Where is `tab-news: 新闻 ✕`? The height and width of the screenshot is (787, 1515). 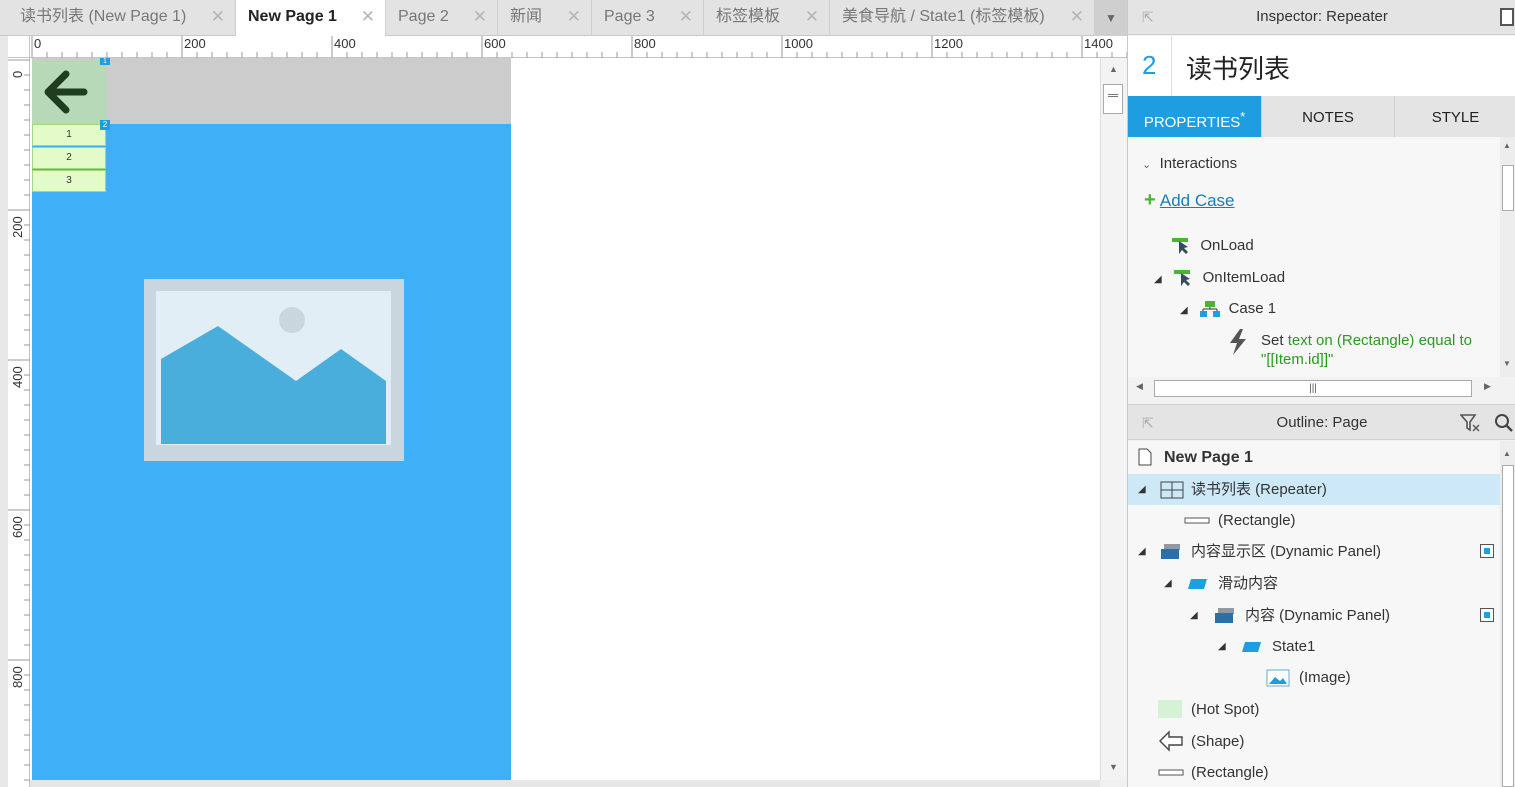 tab-news: 新闻 ✕ is located at coordinates (545, 18).